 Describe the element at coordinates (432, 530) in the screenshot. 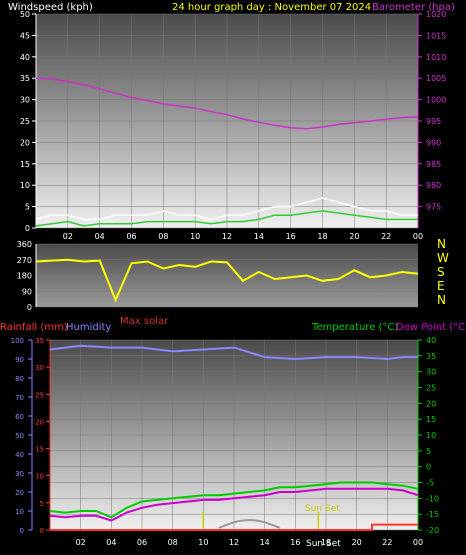

I see `y-tick-label: -20` at that location.